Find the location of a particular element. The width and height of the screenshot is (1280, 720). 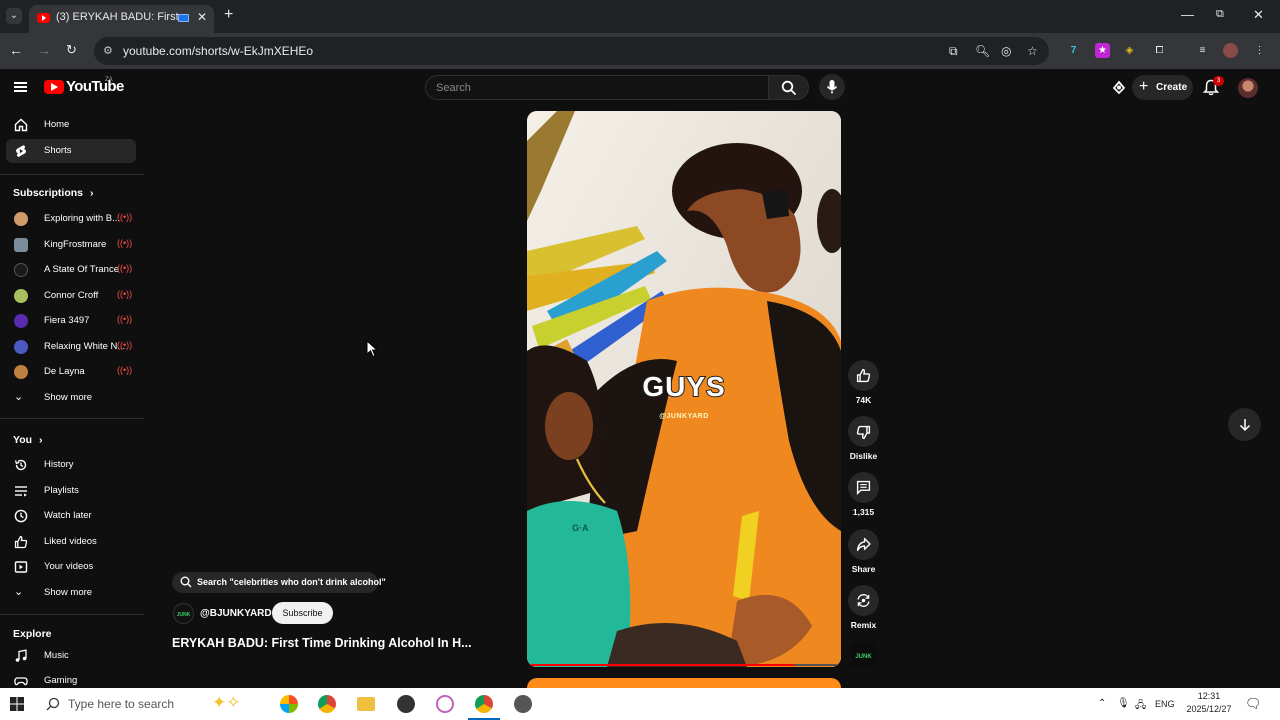

sidebar-item-subscription: De Layna ((•)) is located at coordinates (71, 372).